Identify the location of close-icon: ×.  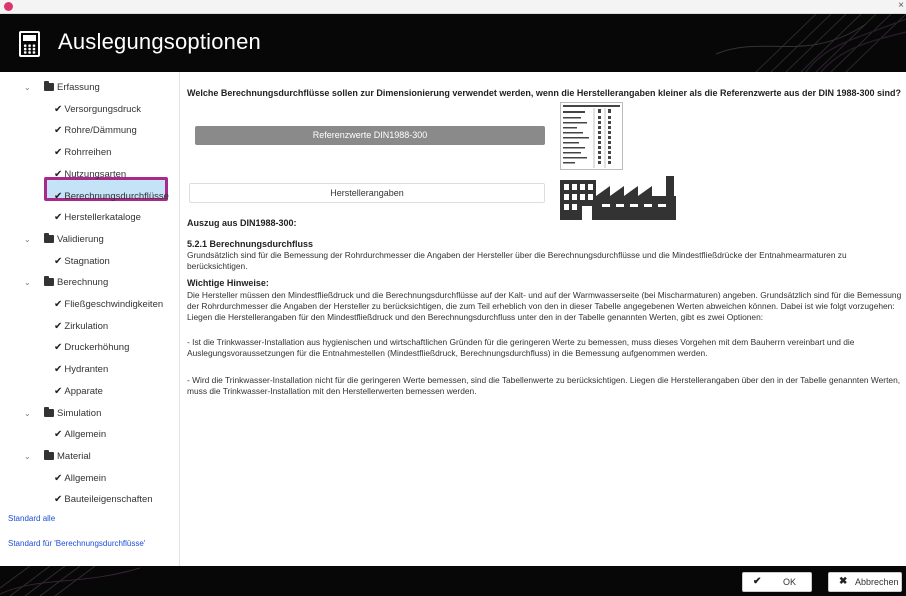
(901, 6).